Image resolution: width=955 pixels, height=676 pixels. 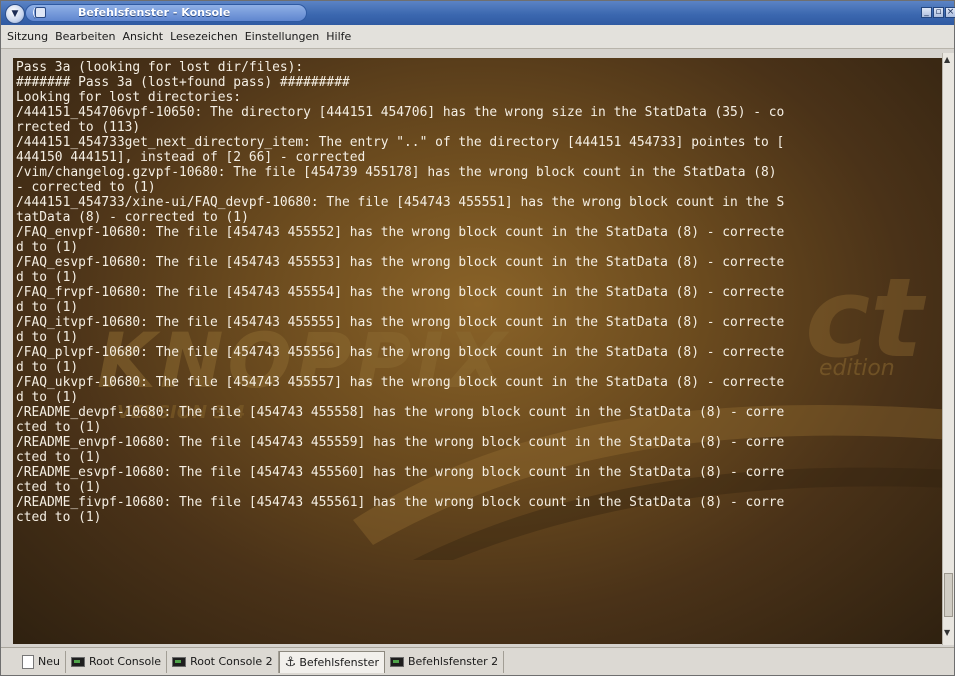 What do you see at coordinates (947, 59) in the screenshot?
I see `scroll-up-arrow-icon: ▲` at bounding box center [947, 59].